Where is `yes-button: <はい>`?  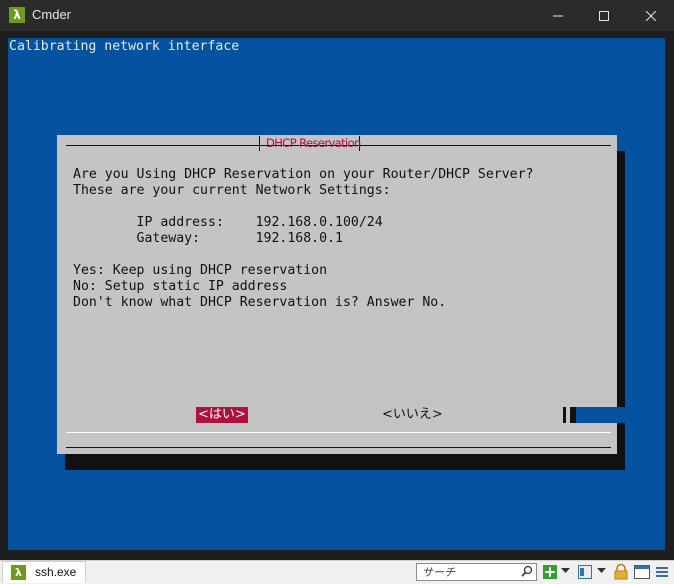
yes-button: <はい> is located at coordinates (222, 415).